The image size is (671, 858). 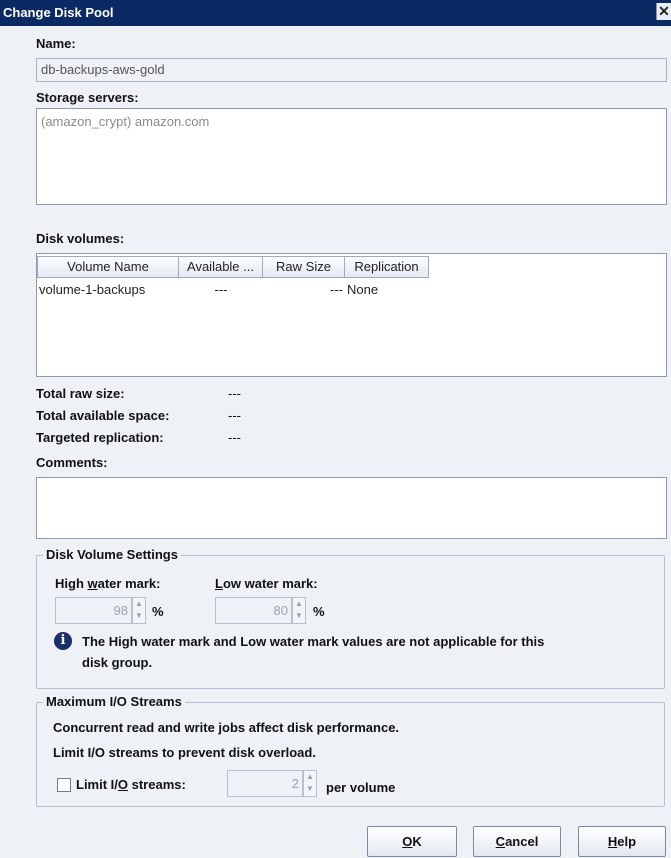 I want to click on help-button: Help, so click(x=622, y=841).